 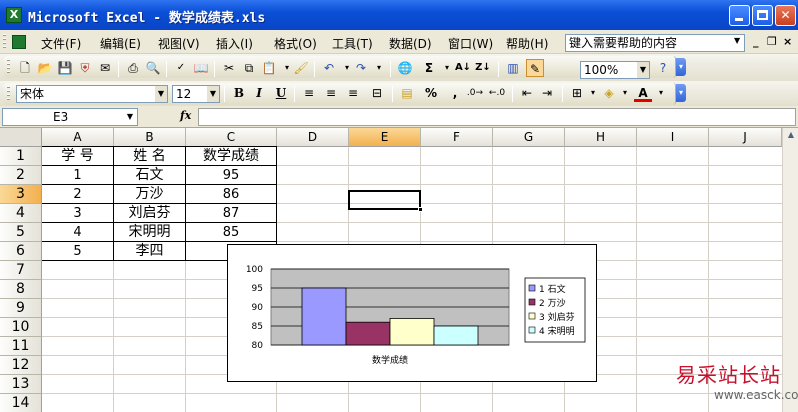 What do you see at coordinates (329, 68) in the screenshot?
I see `undo-icon: ↶` at bounding box center [329, 68].